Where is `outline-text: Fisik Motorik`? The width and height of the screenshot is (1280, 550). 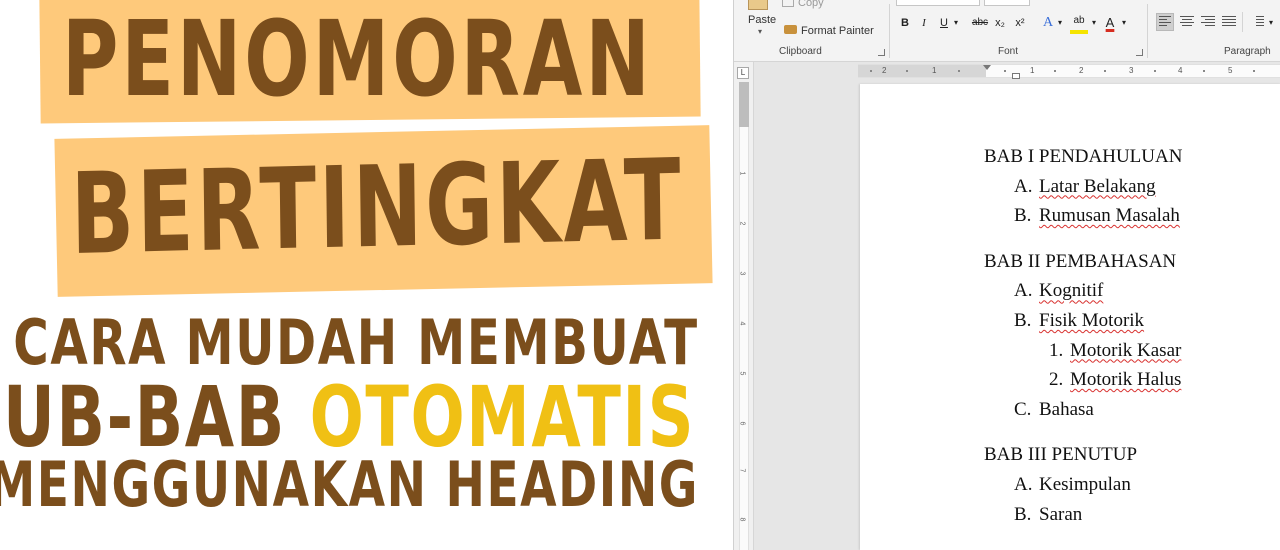
outline-text: Fisik Motorik is located at coordinates (1092, 320).